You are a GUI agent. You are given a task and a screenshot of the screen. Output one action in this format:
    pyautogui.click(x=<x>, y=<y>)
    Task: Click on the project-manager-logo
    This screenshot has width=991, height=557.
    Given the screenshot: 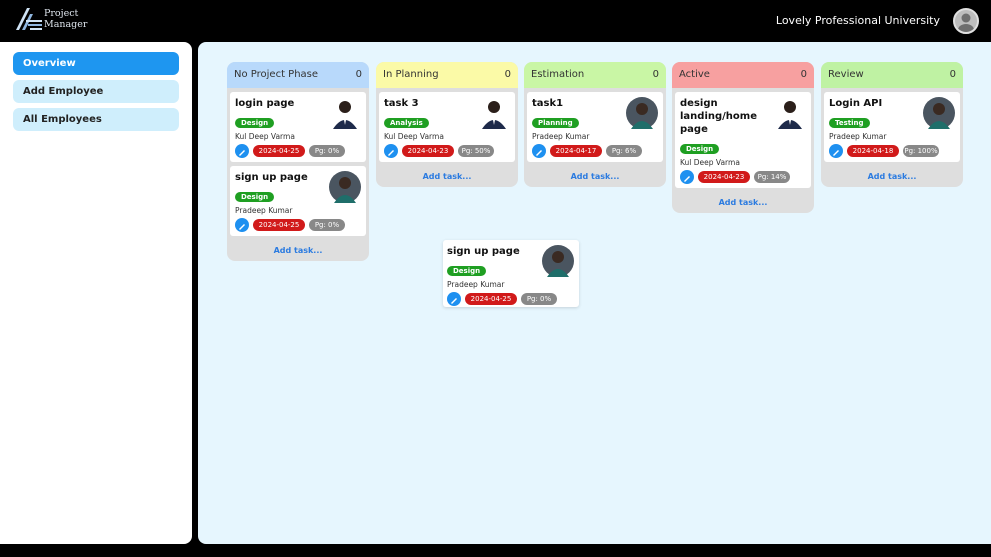 What is the action you would take?
    pyautogui.click(x=29, y=19)
    